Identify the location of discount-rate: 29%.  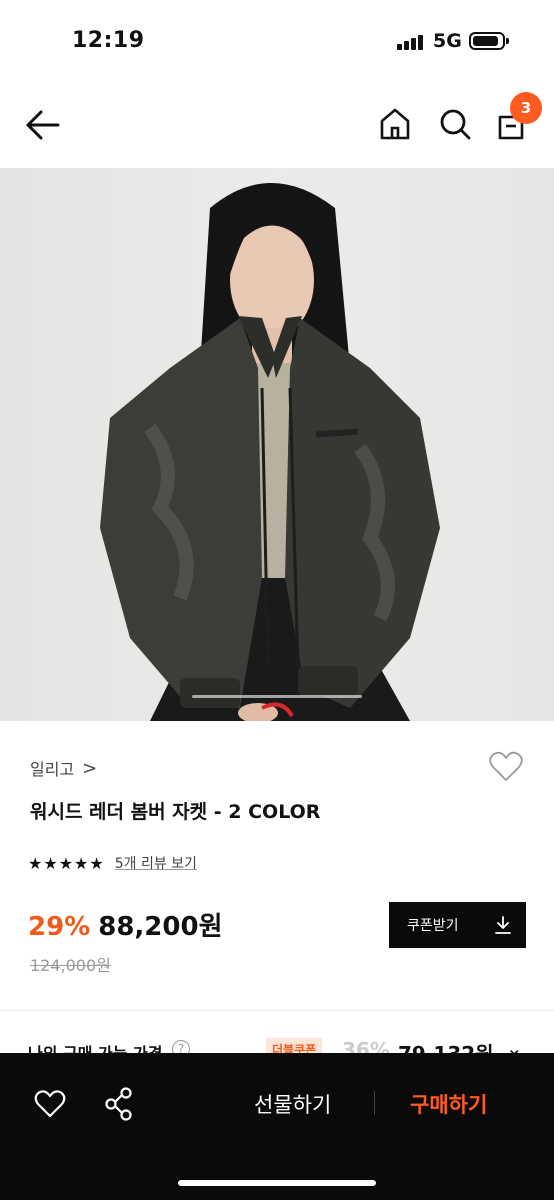
(59, 927).